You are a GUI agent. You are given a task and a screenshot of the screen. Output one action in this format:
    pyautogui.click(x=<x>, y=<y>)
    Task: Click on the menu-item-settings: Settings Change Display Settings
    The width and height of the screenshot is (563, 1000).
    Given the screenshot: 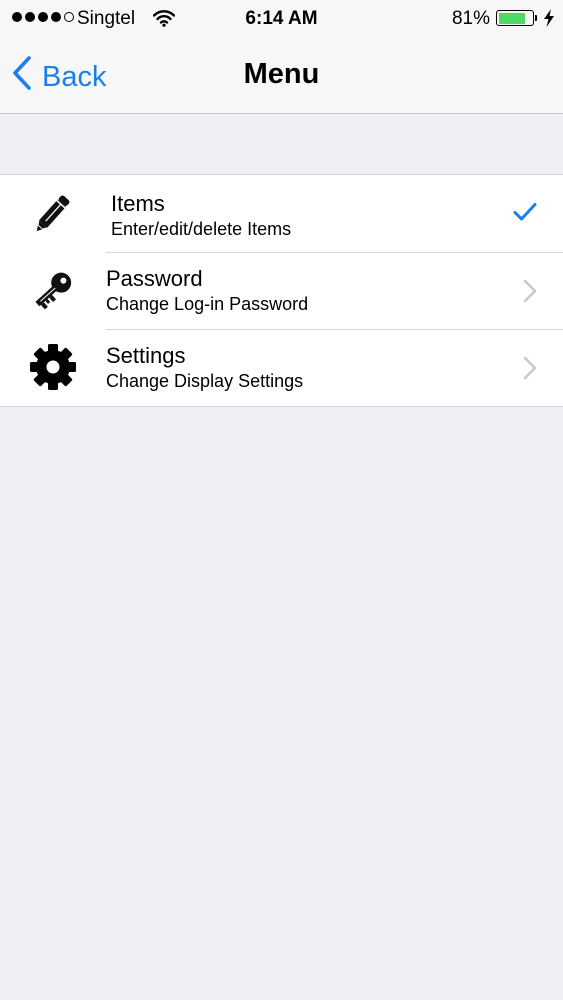 What is the action you would take?
    pyautogui.click(x=281, y=367)
    